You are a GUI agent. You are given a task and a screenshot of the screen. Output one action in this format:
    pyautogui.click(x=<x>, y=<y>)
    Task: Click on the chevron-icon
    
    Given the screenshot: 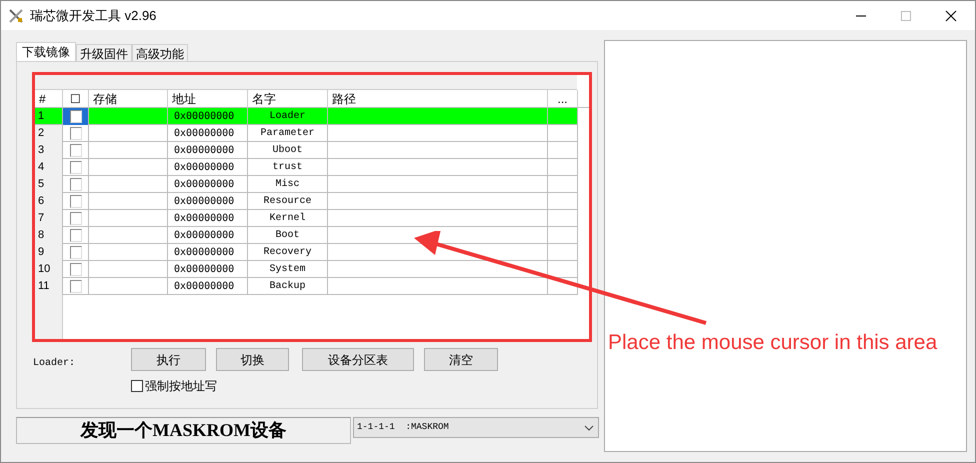 What is the action you would take?
    pyautogui.click(x=589, y=427)
    